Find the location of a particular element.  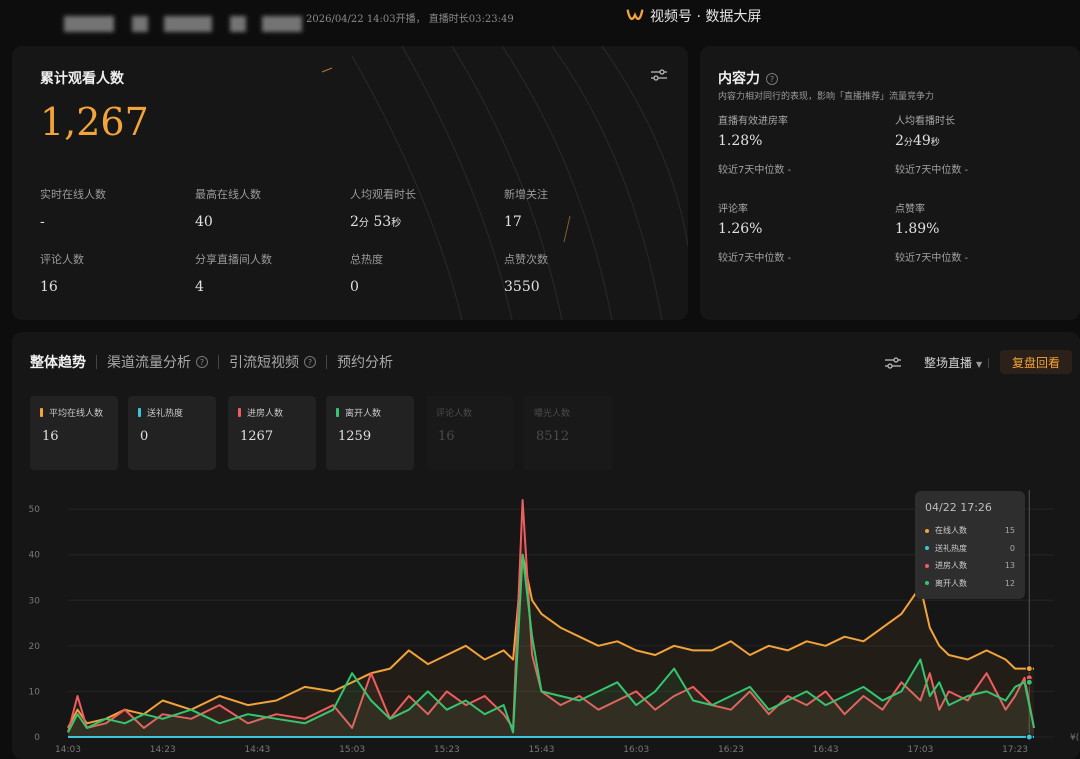

y-tick-label: 30 is located at coordinates (35, 601).